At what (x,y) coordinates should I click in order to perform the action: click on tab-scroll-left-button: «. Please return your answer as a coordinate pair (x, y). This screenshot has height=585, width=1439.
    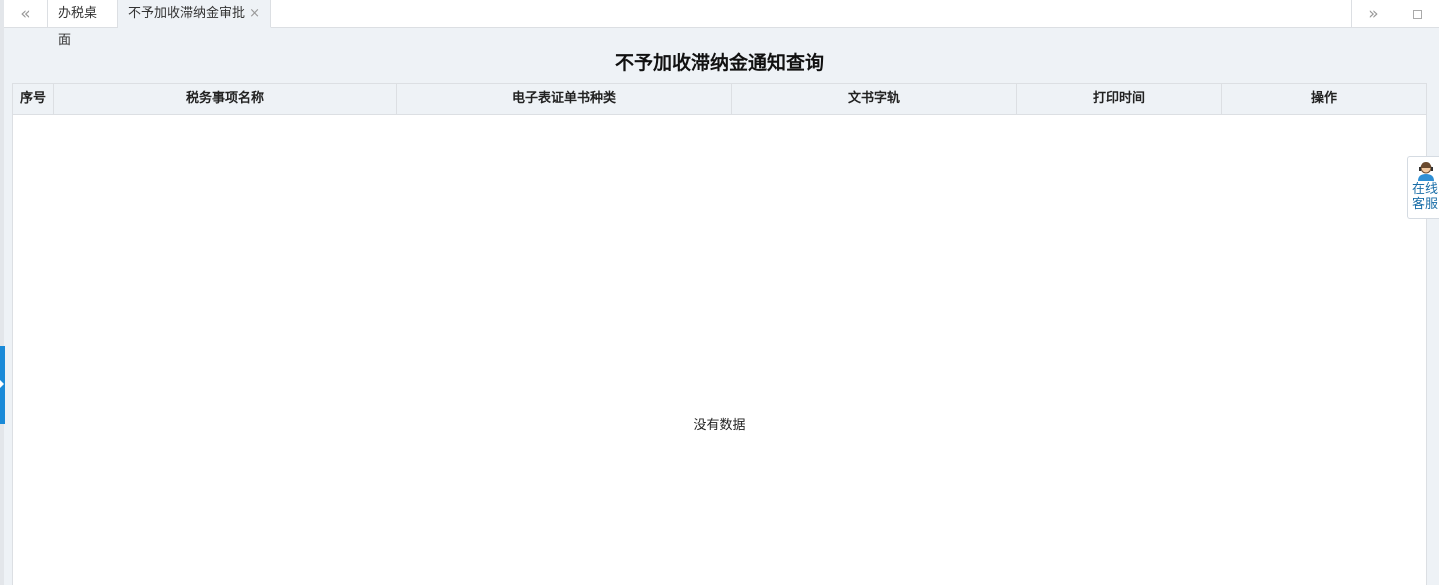
    Looking at the image, I should click on (26, 14).